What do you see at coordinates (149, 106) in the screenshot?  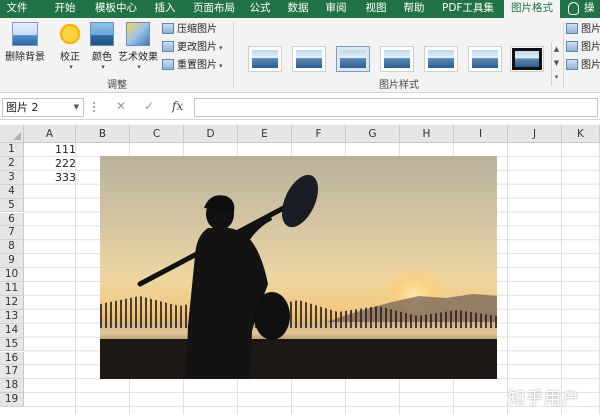 I see `confirm-icon: ✓` at bounding box center [149, 106].